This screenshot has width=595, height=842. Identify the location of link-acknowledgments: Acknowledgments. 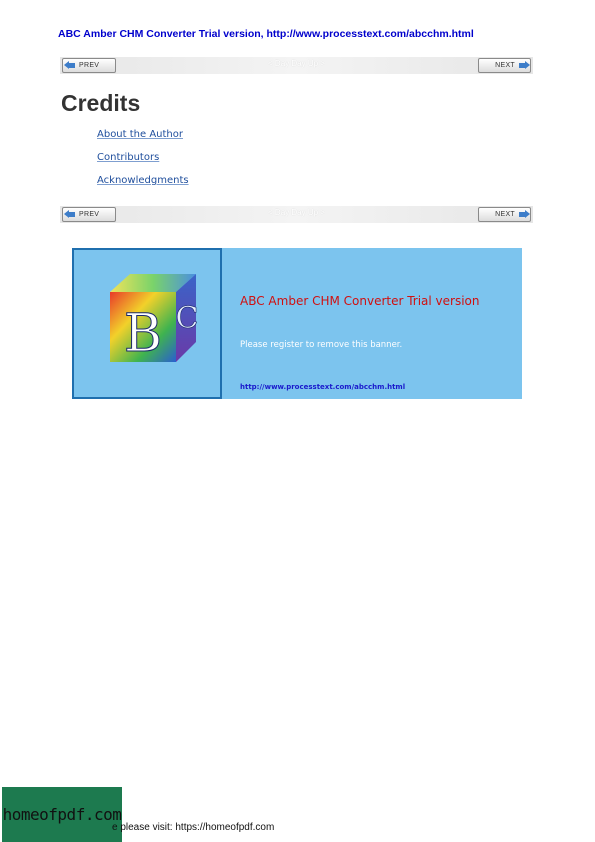
(143, 180).